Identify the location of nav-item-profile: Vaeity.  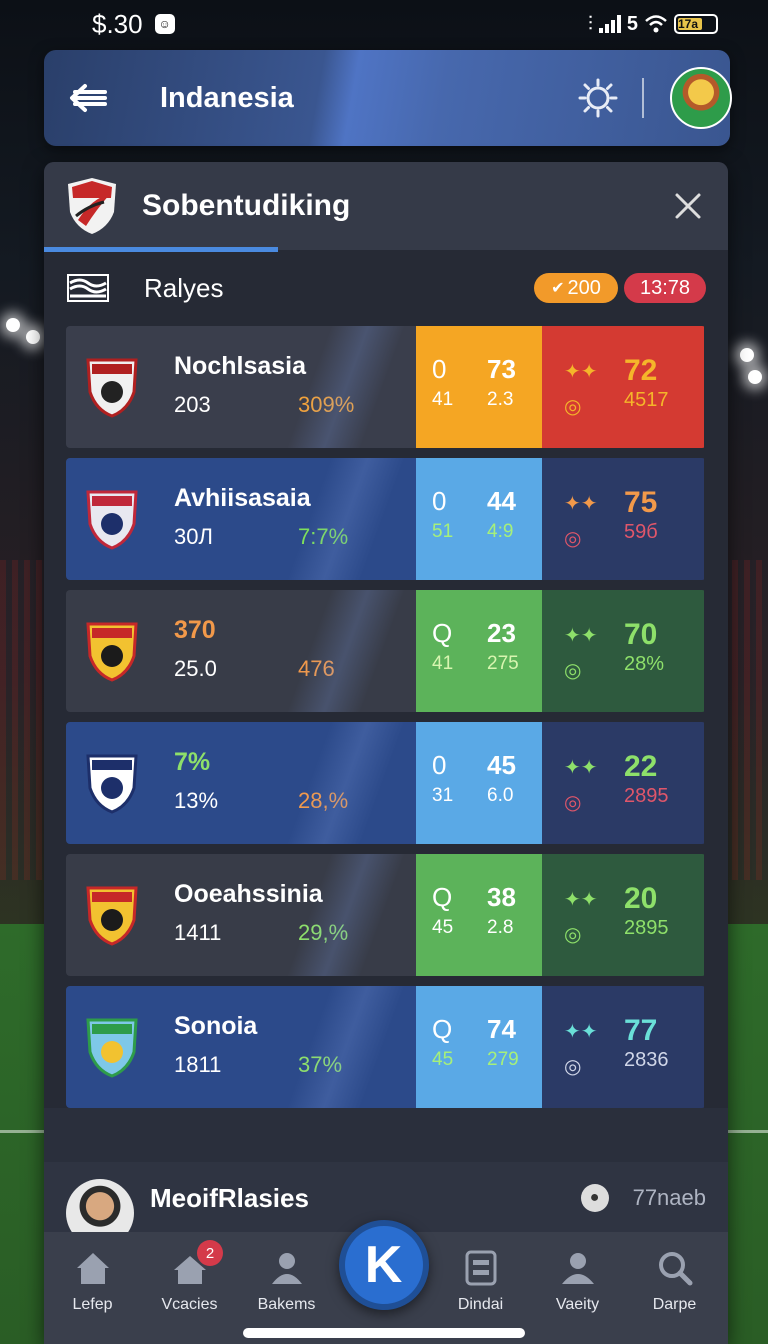
(577, 1281).